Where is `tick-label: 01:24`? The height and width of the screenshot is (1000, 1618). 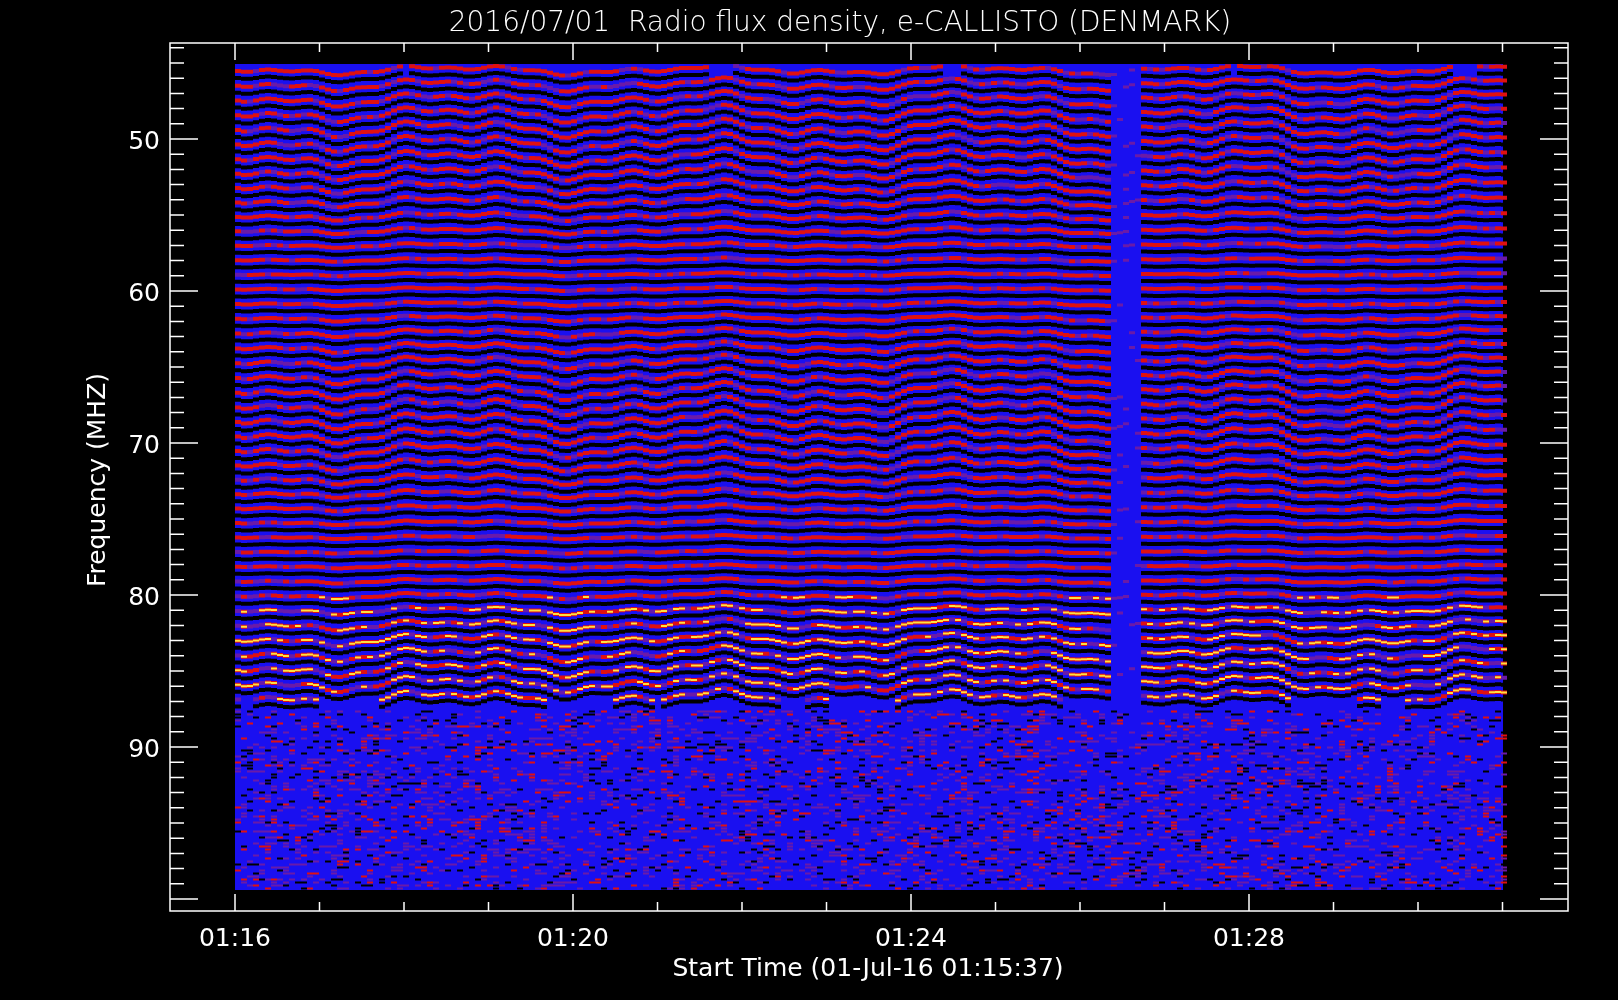
tick-label: 01:24 is located at coordinates (911, 937).